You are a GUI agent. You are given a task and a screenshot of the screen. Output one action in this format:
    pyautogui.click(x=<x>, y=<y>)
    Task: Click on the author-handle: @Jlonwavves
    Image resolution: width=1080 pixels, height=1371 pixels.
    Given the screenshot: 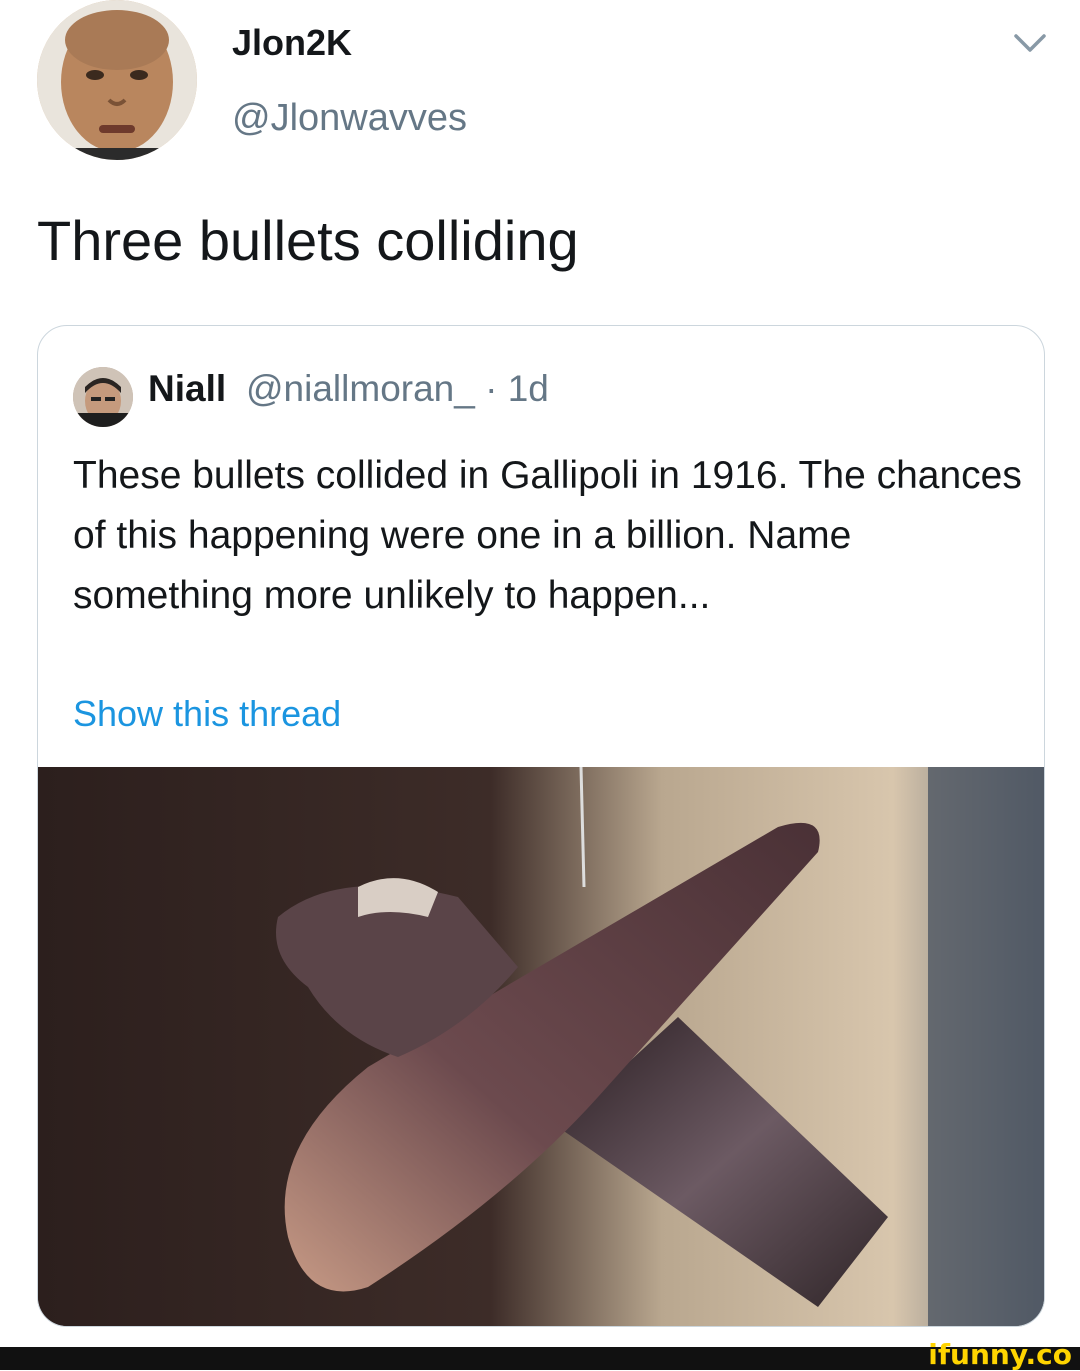 What is the action you would take?
    pyautogui.click(x=349, y=118)
    